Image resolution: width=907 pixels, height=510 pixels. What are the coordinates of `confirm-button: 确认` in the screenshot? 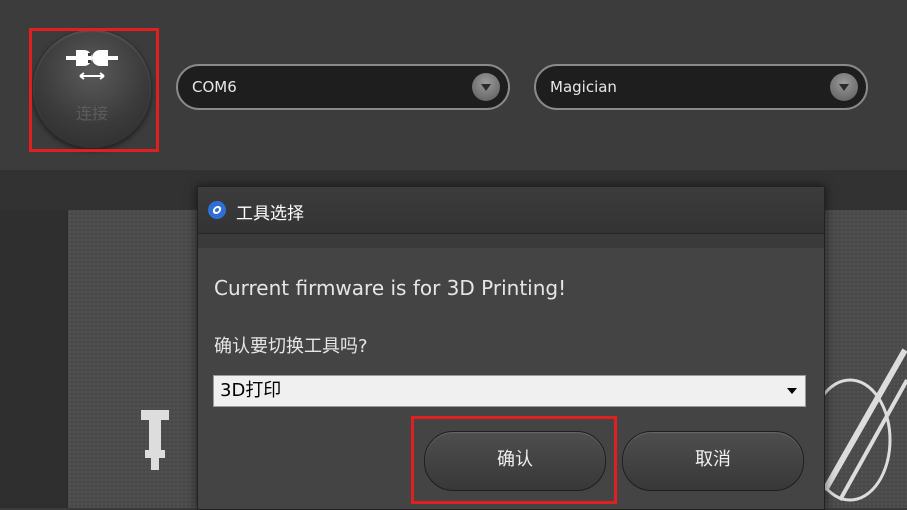 It's located at (515, 461).